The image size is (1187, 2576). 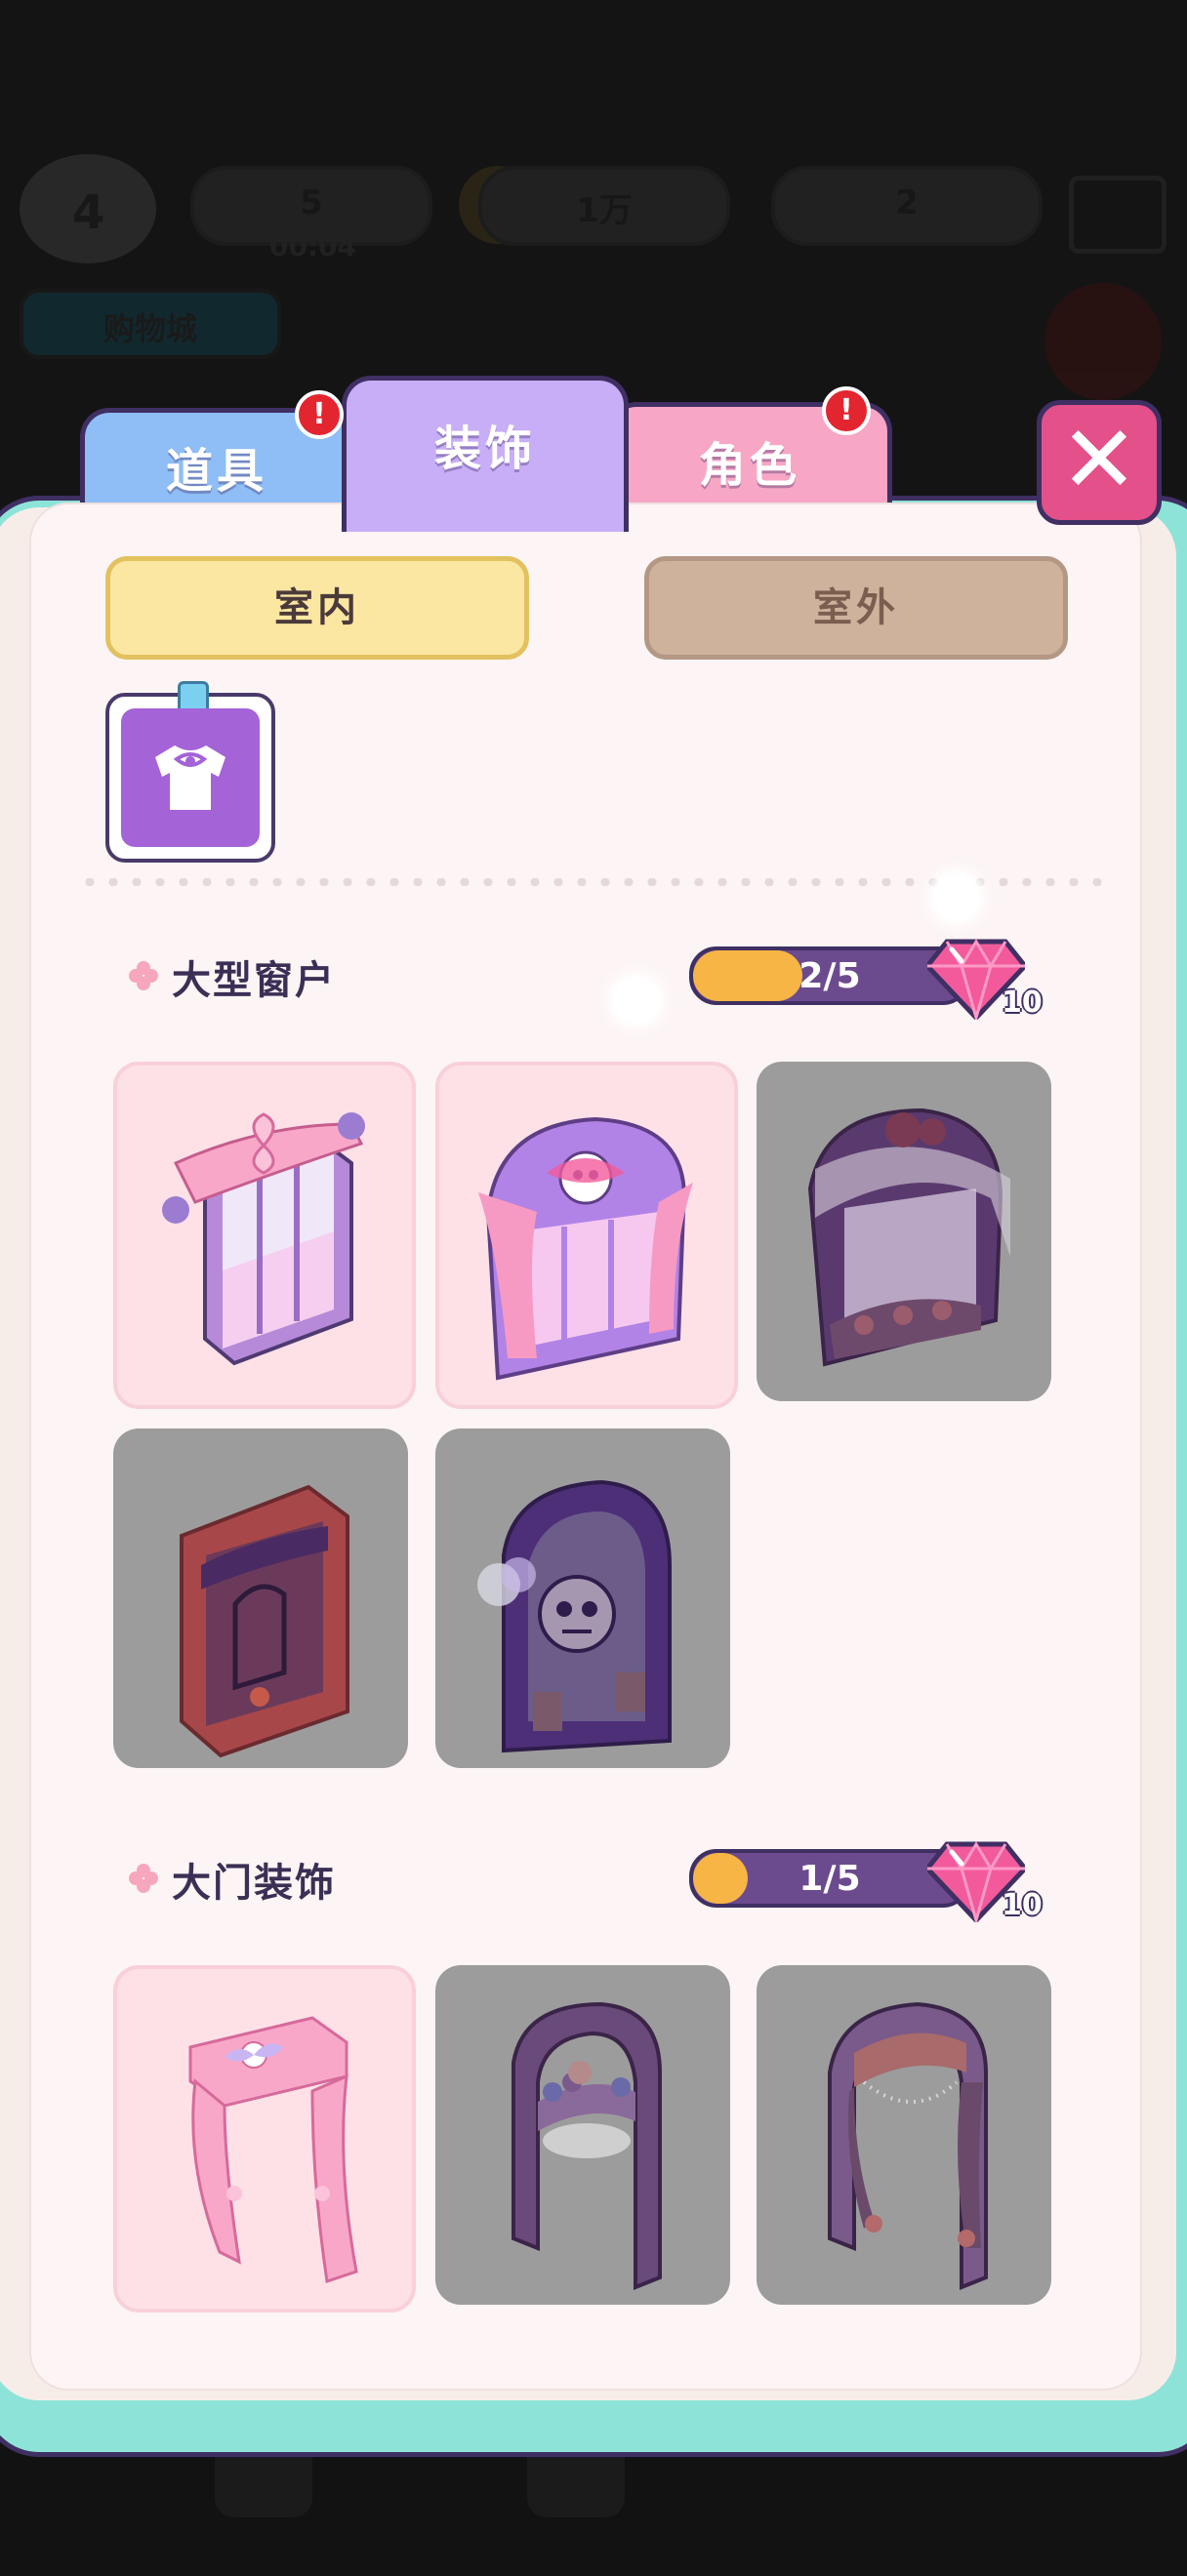 What do you see at coordinates (254, 1883) in the screenshot?
I see `section-title-door-decor: 大门装饰` at bounding box center [254, 1883].